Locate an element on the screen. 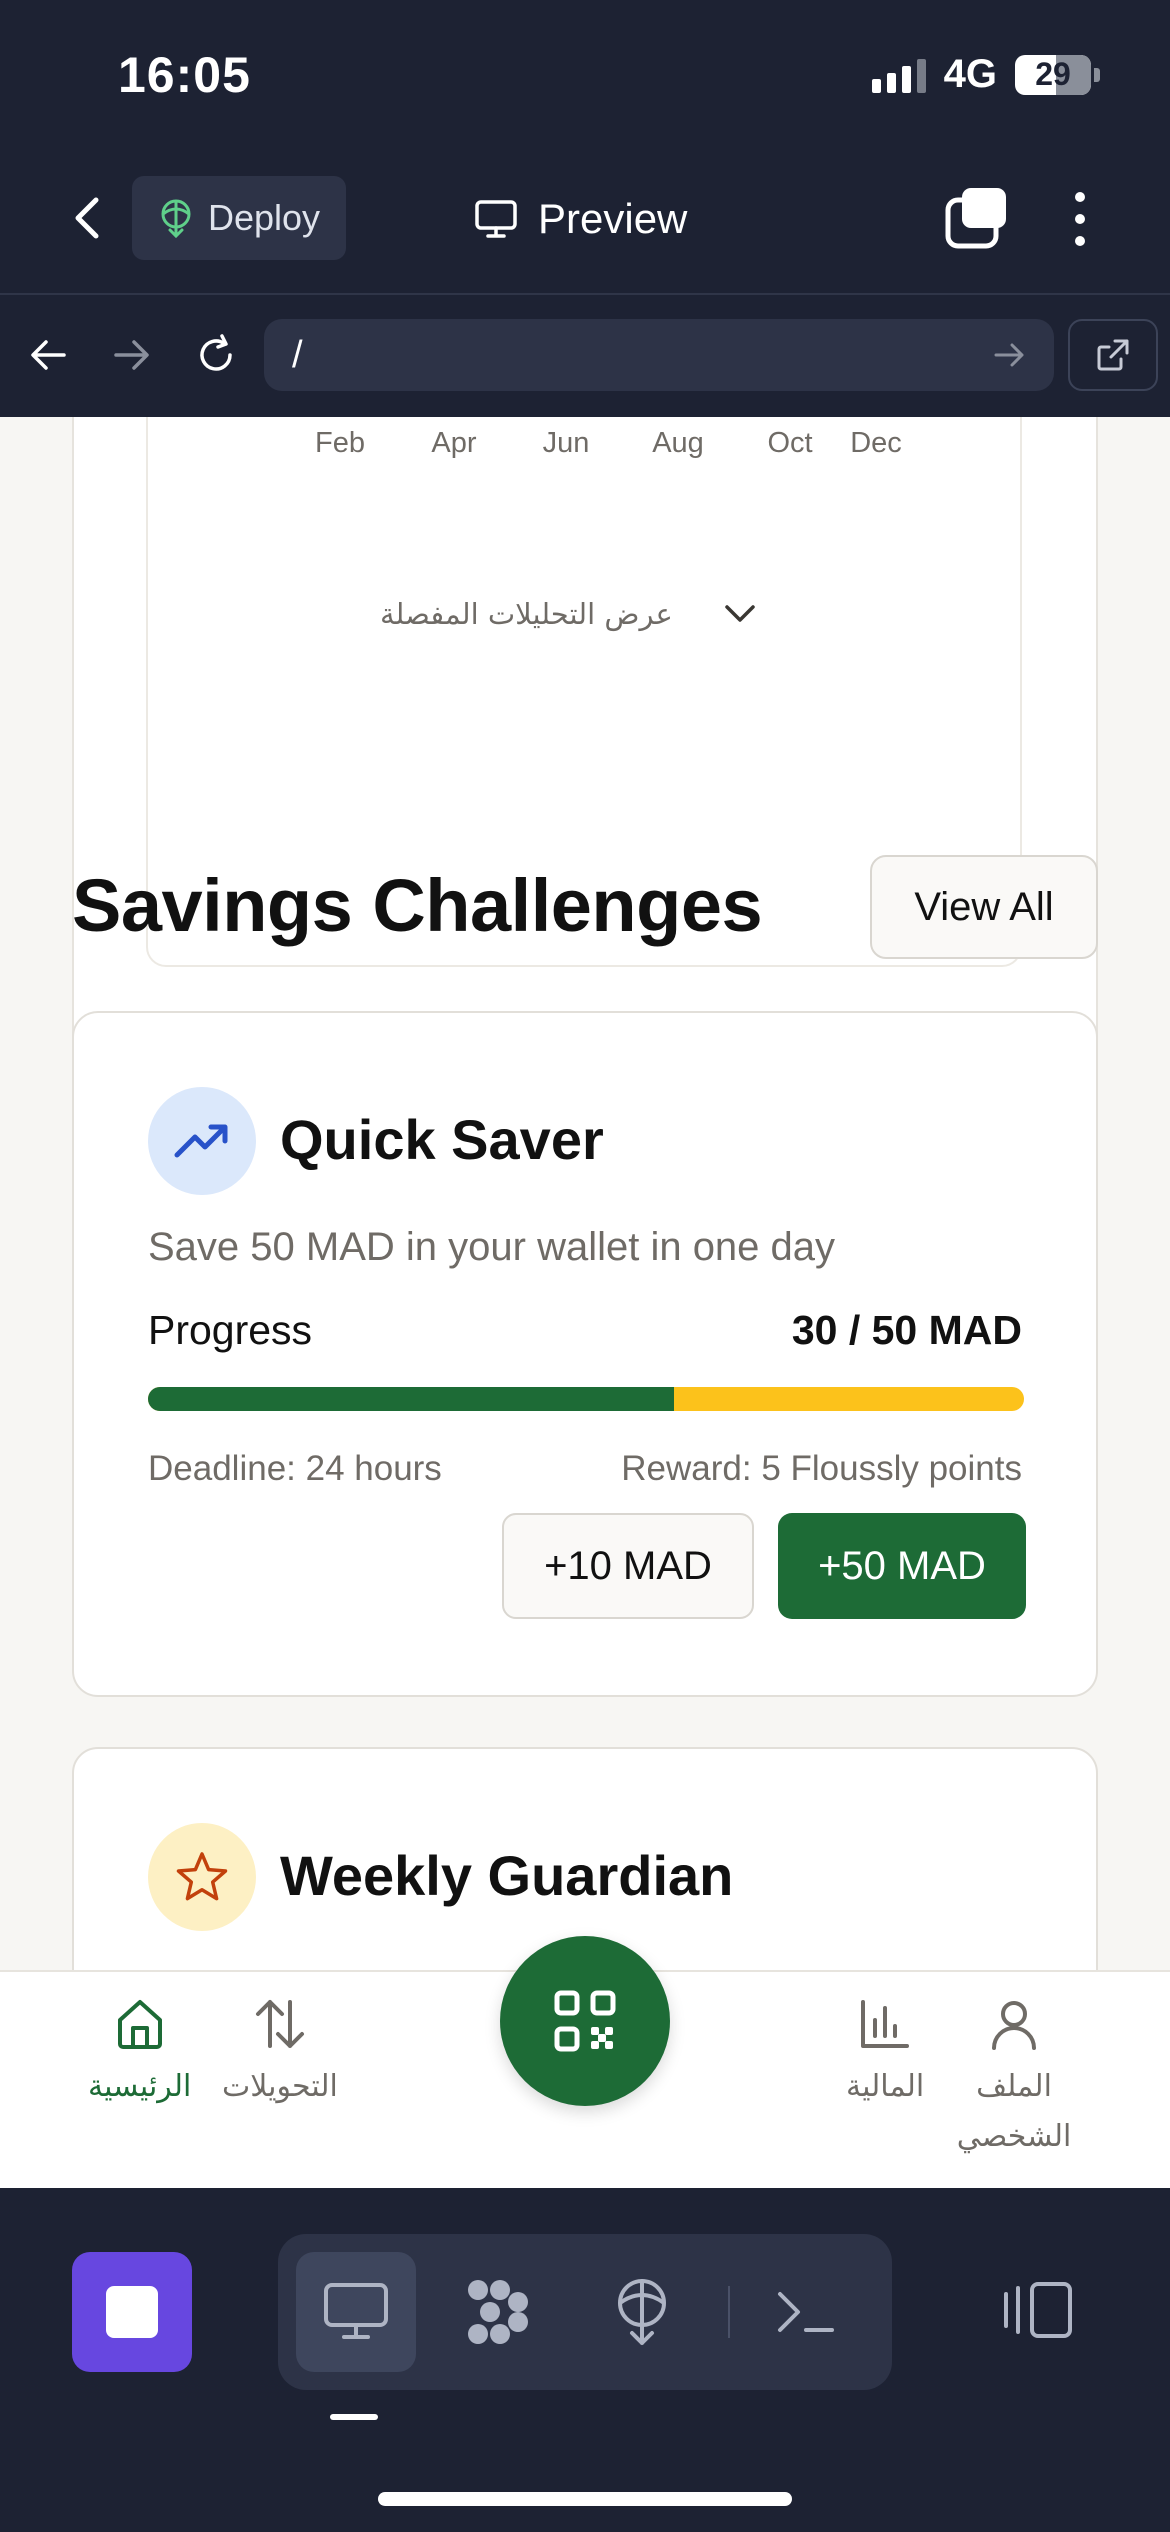  chart-x-axis: Feb Apr Jun Aug Oct Dec is located at coordinates (584, 452).